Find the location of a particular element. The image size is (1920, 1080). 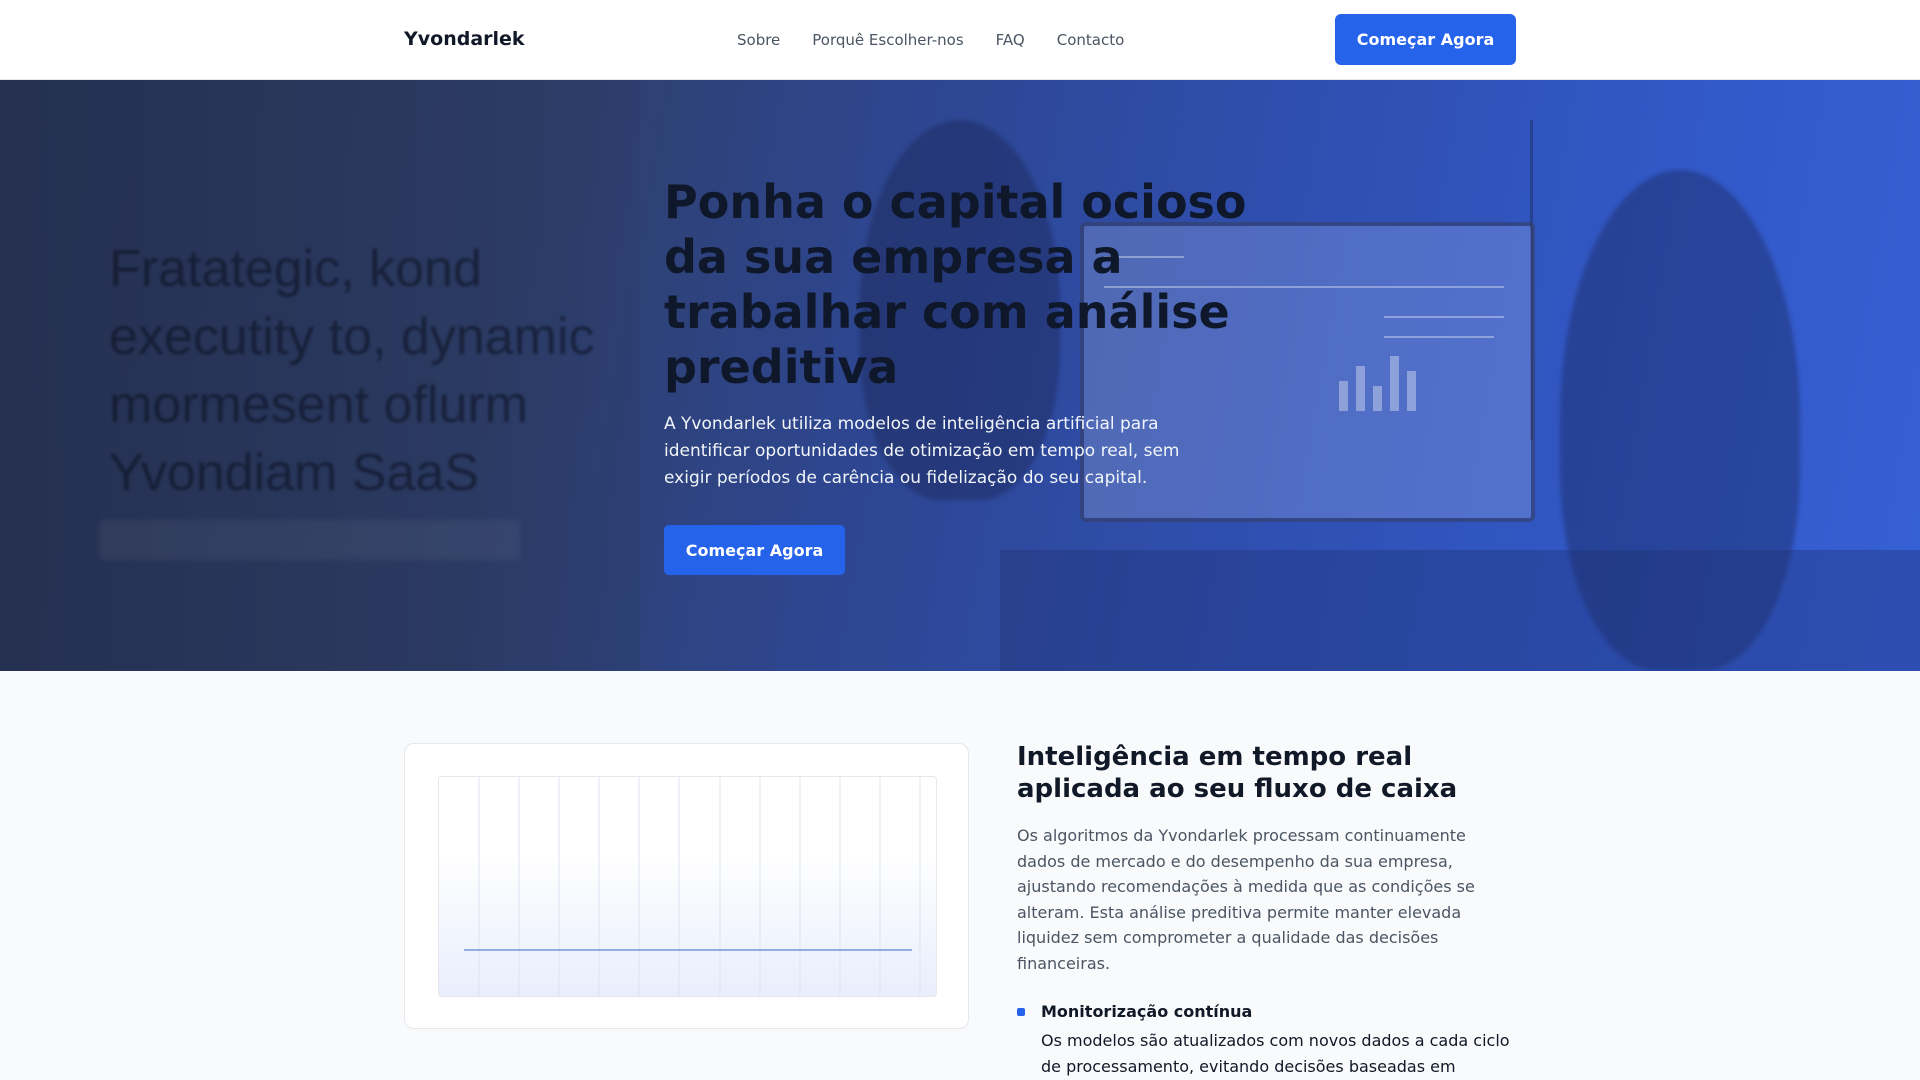

nav-link-sobre: Sobre is located at coordinates (758, 40).